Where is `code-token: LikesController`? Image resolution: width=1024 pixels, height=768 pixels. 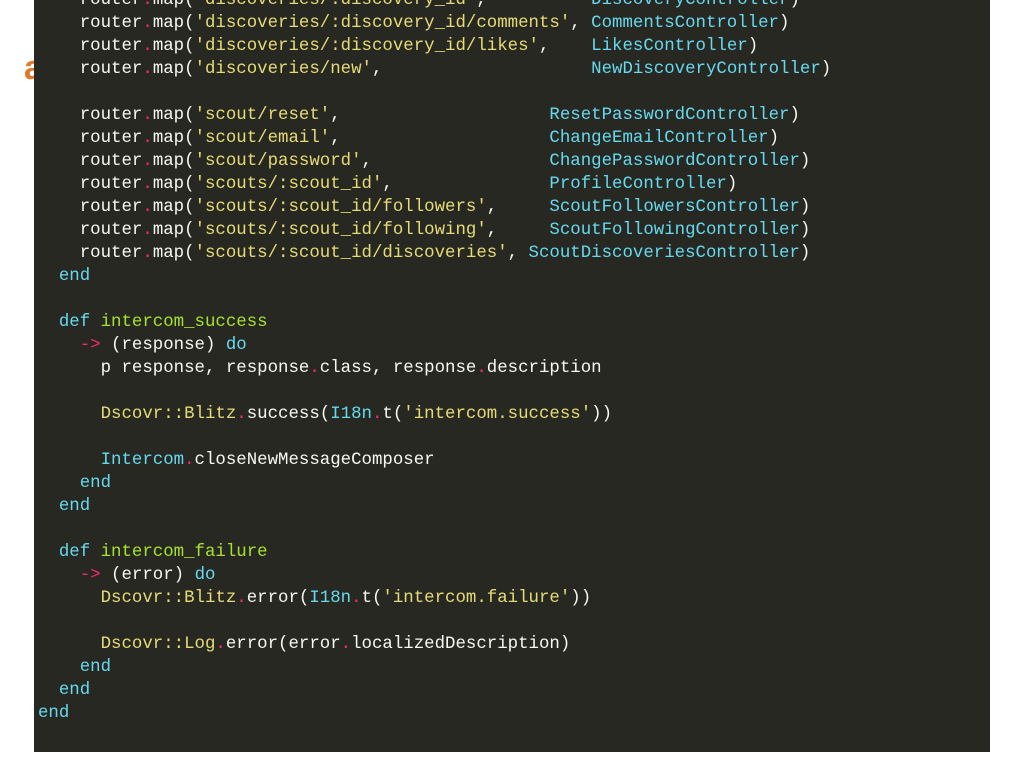 code-token: LikesController is located at coordinates (669, 46).